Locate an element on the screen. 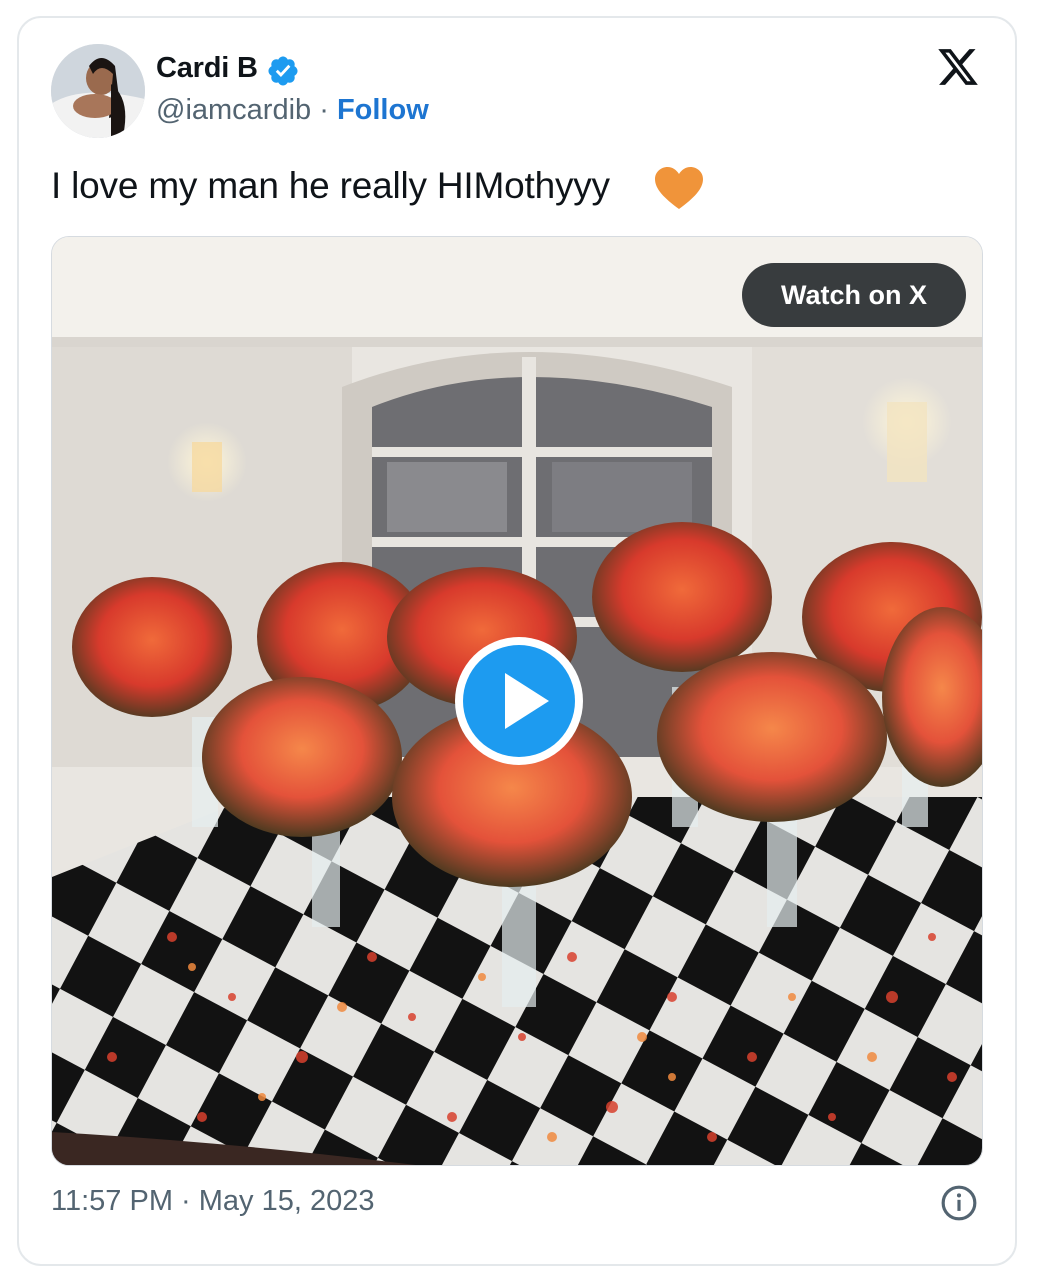 The height and width of the screenshot is (1266, 1052). author-handle: @iamcardib is located at coordinates (233, 110).